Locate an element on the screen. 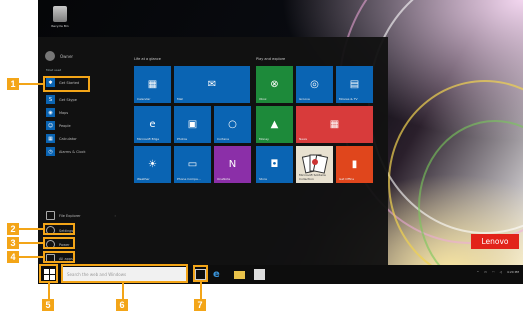  tile-onenote: N OneNote is located at coordinates (232, 164).